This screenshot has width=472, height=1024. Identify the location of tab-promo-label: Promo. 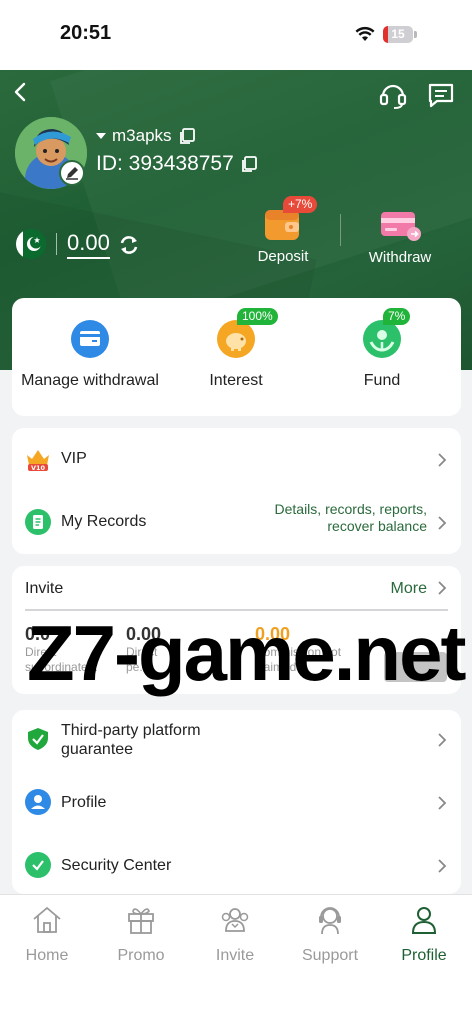
(141, 955).